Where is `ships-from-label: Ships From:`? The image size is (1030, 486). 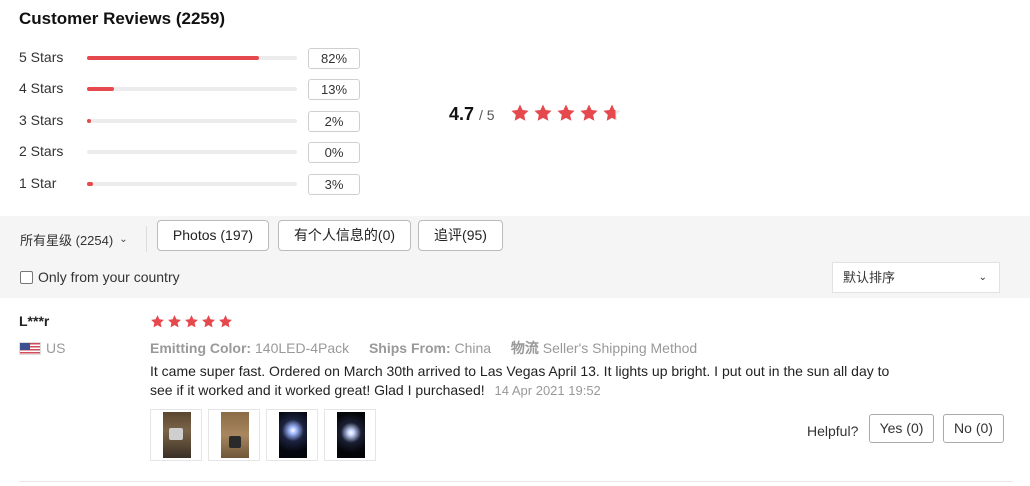
ships-from-label: Ships From: is located at coordinates (409, 348).